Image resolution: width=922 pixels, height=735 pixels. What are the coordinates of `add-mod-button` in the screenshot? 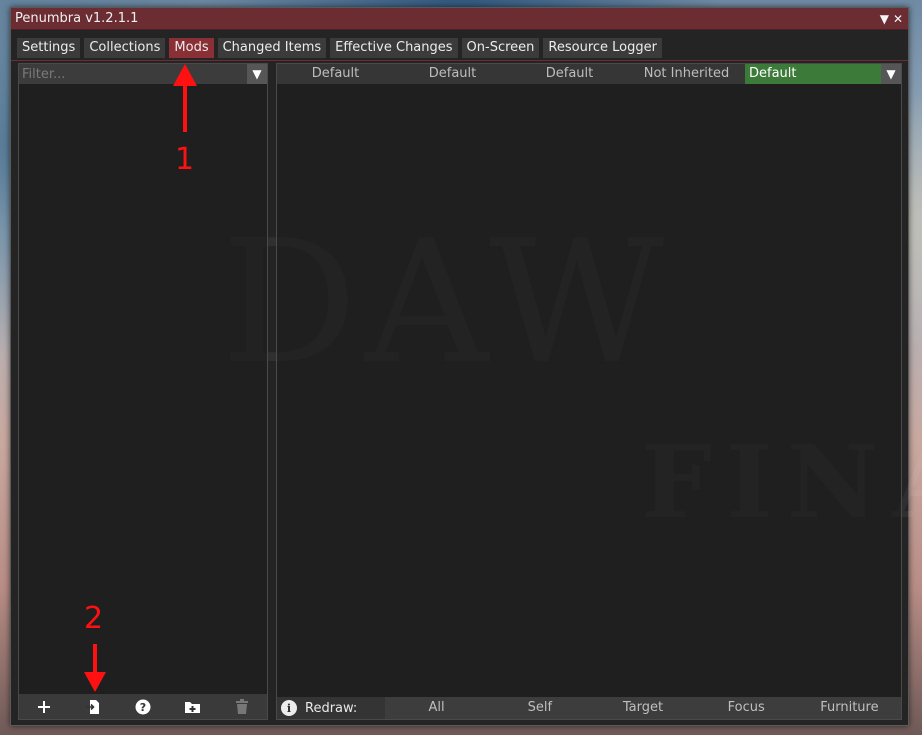 It's located at (44, 707).